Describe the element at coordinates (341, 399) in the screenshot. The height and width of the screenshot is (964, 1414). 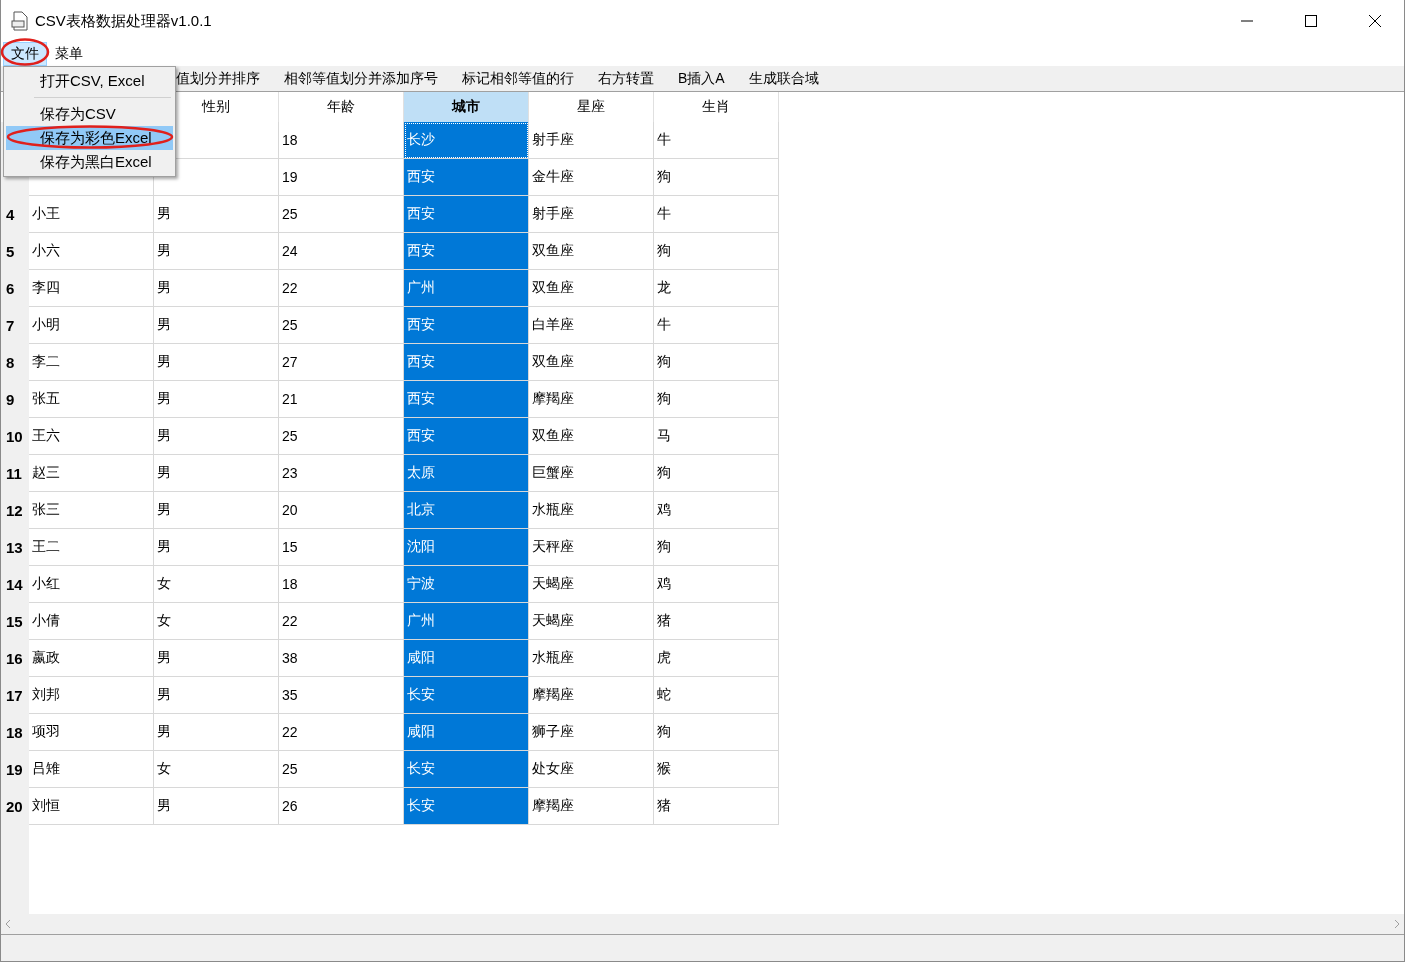
I see `table-cell: 21` at that location.